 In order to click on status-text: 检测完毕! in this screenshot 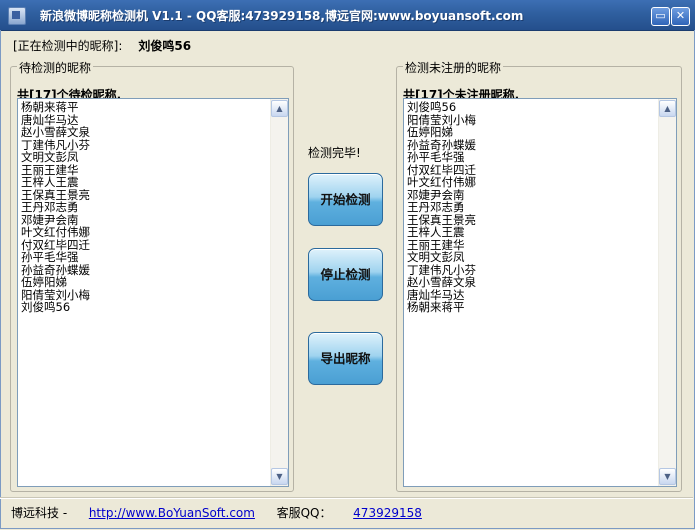, I will do `click(334, 153)`.